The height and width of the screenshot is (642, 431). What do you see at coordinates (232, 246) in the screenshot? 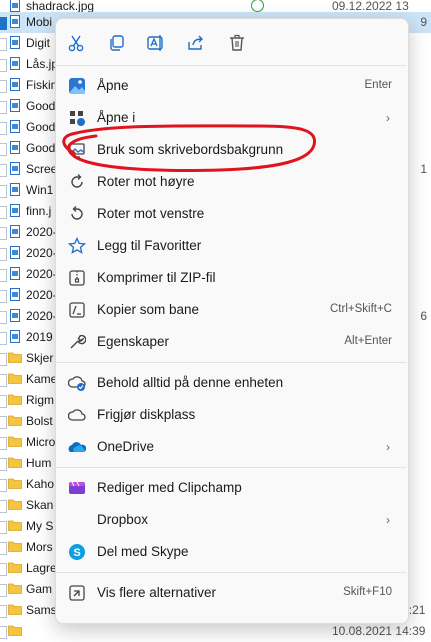
I see `menu-item-add-favorites: Legg til Favoritter` at bounding box center [232, 246].